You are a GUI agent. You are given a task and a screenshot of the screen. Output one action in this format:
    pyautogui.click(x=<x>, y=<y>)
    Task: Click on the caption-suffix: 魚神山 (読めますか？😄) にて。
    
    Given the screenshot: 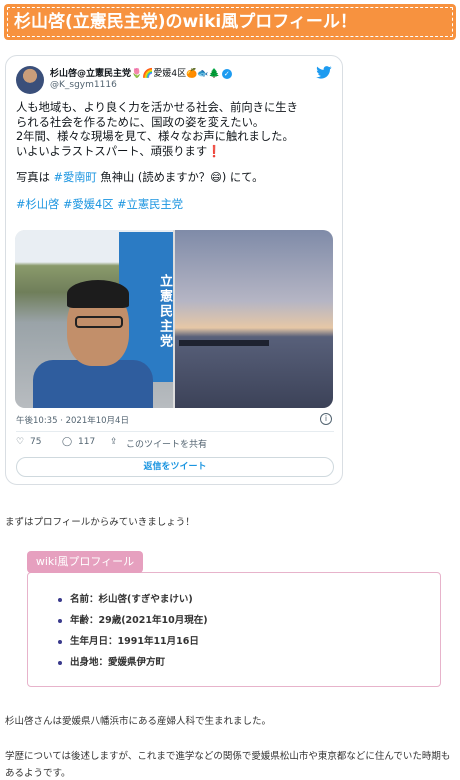 What is the action you would take?
    pyautogui.click(x=180, y=177)
    